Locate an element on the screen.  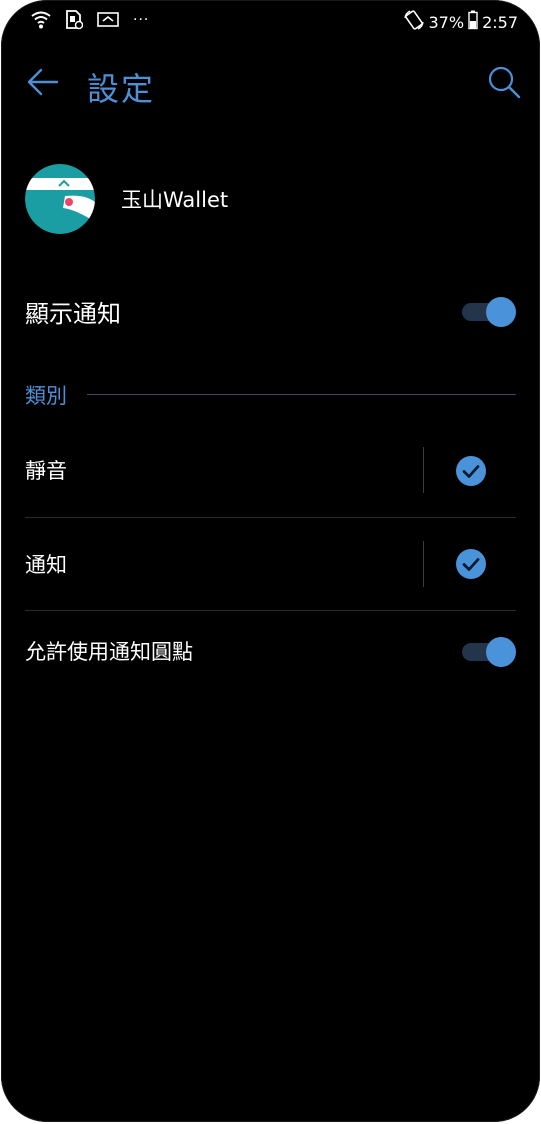
section-divider is located at coordinates (301, 394).